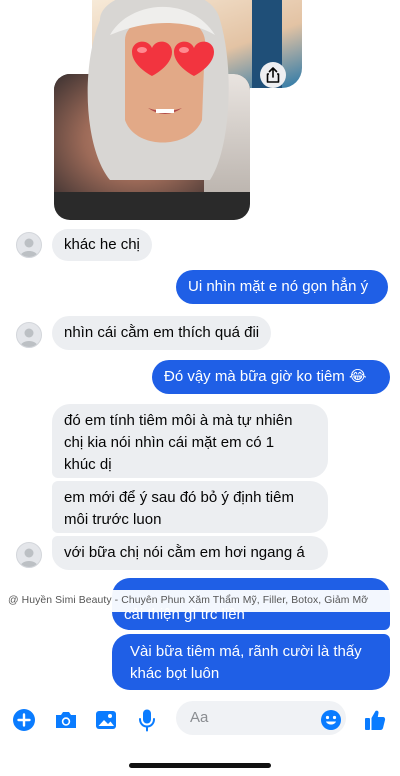 The height and width of the screenshot is (776, 400). Describe the element at coordinates (179, 497) in the screenshot. I see `message-line: em mới để ý sau đó bỏ ý định tiêm` at that location.